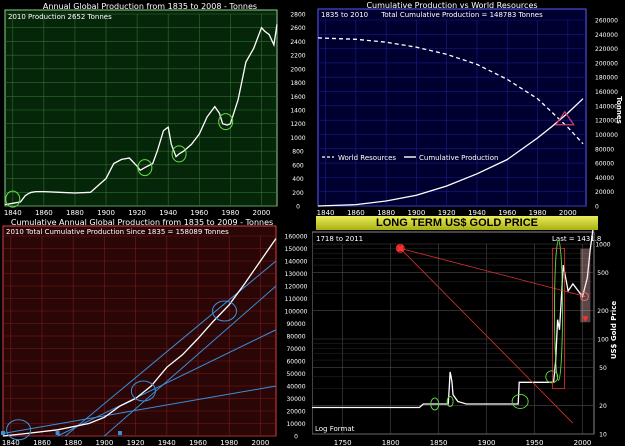  I want to click on y-tick-label: 1800, so click(297, 83).